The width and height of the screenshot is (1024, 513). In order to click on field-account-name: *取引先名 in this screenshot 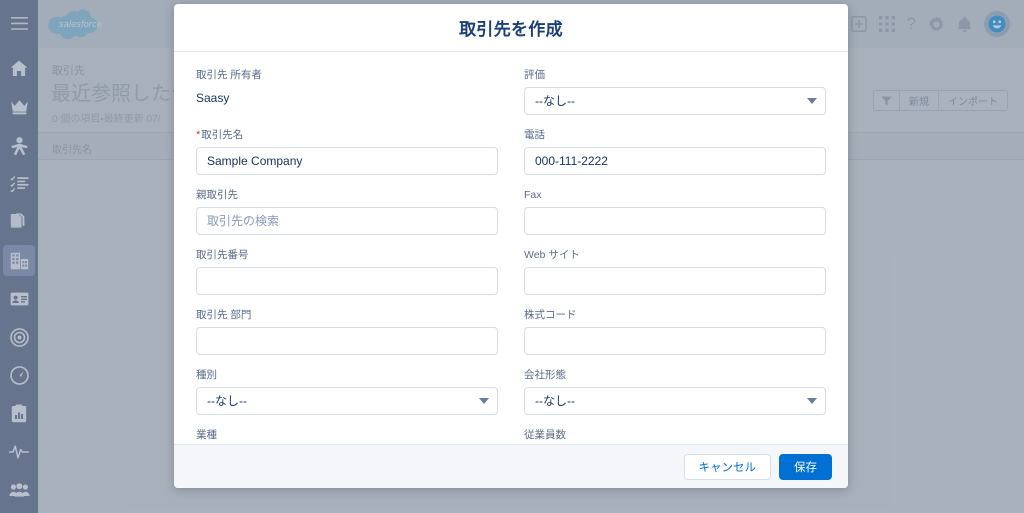, I will do `click(347, 151)`.